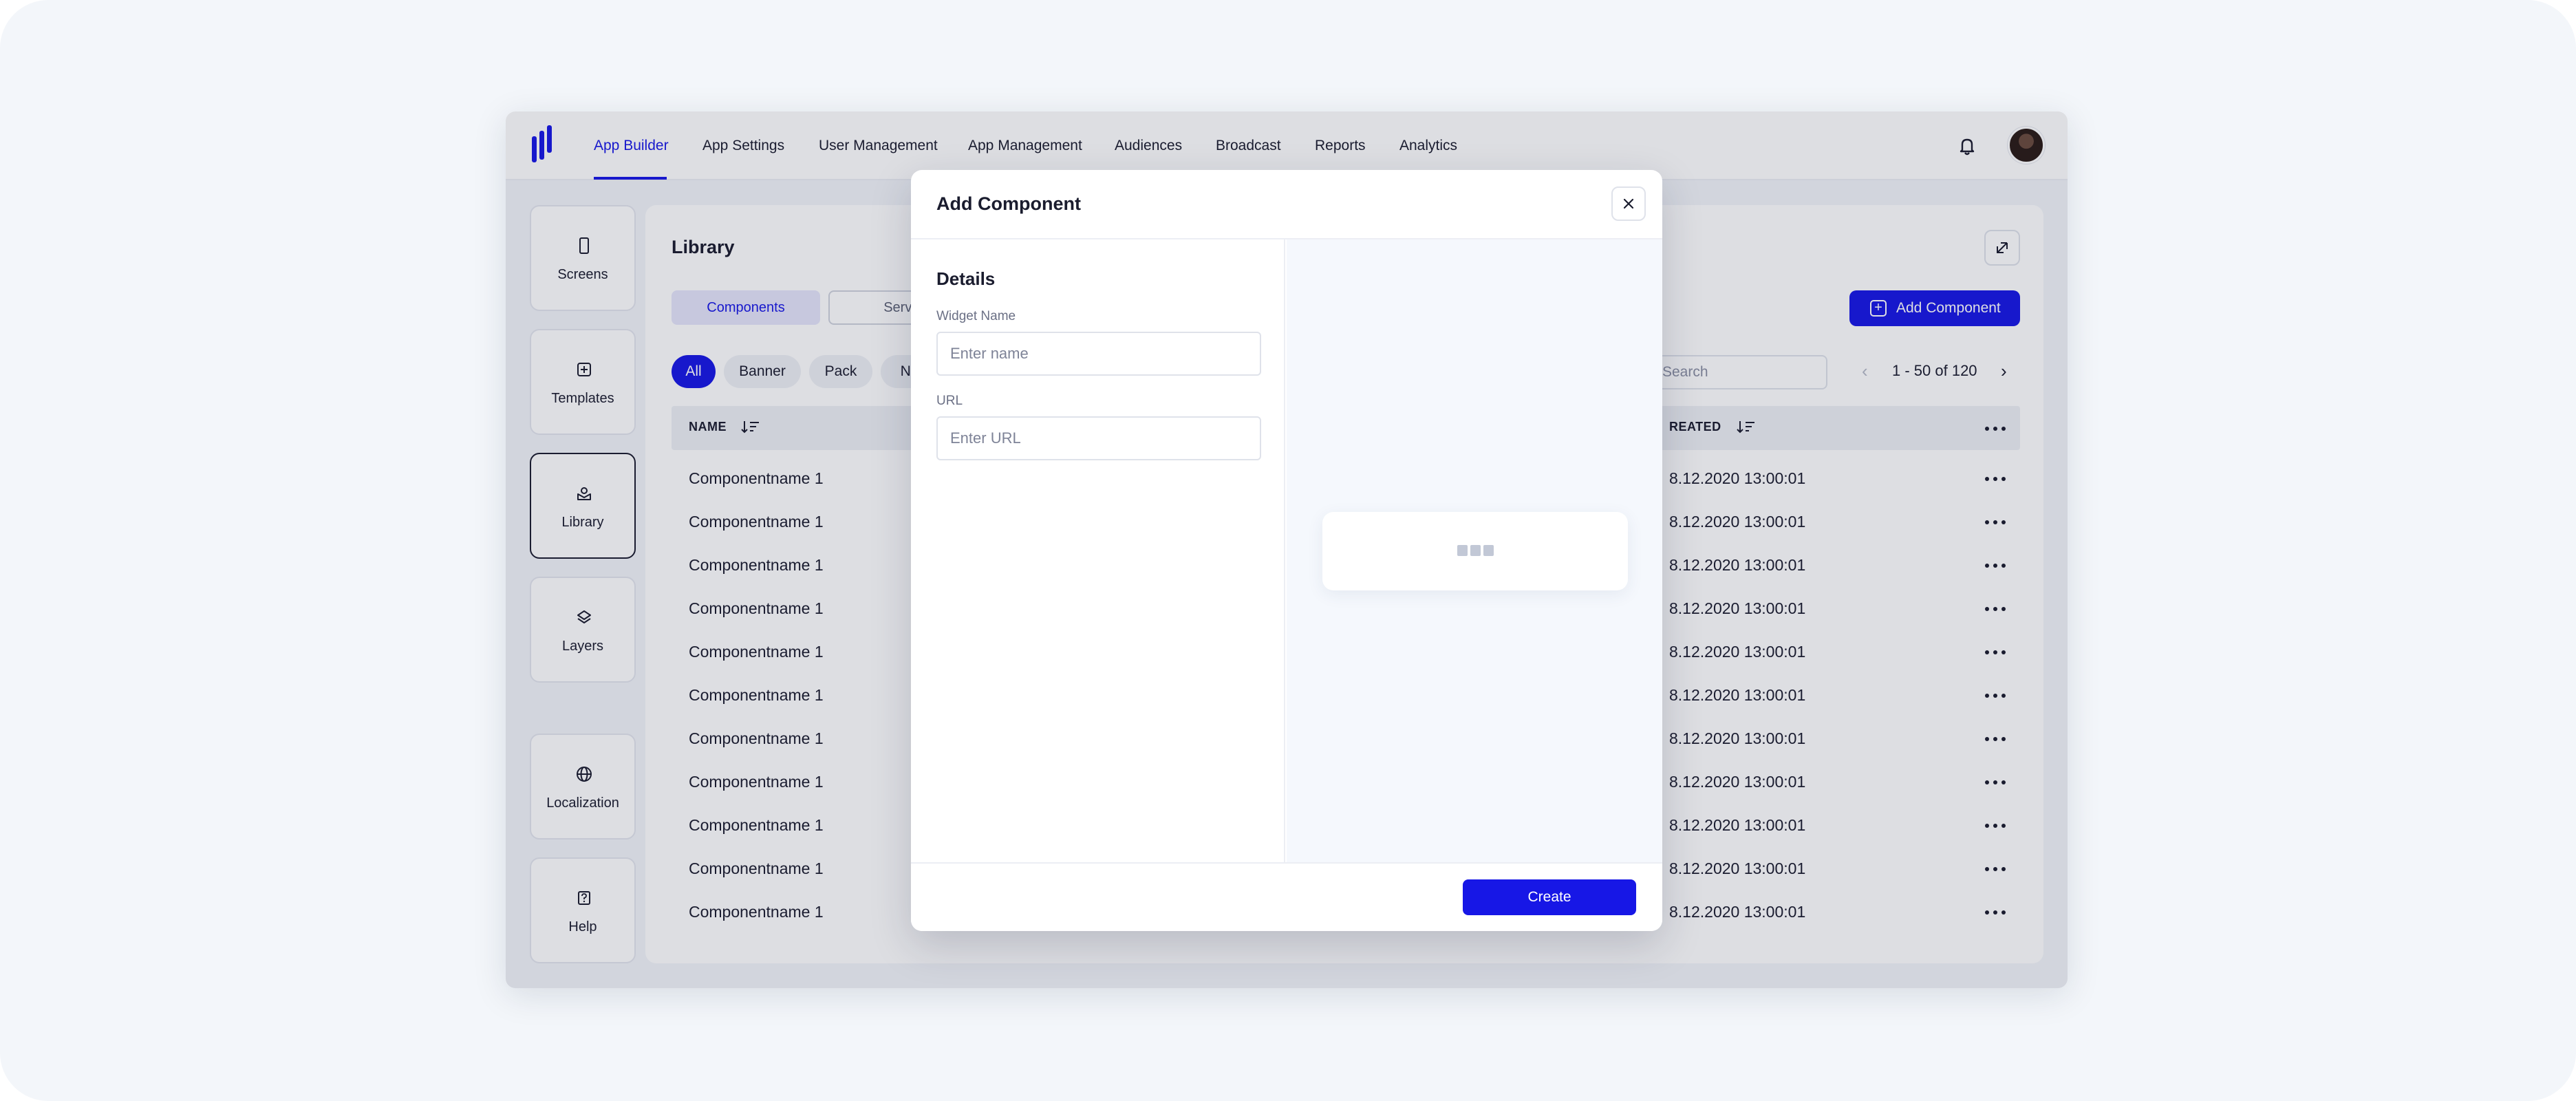 The image size is (2576, 1101). I want to click on create-button: Create, so click(1550, 897).